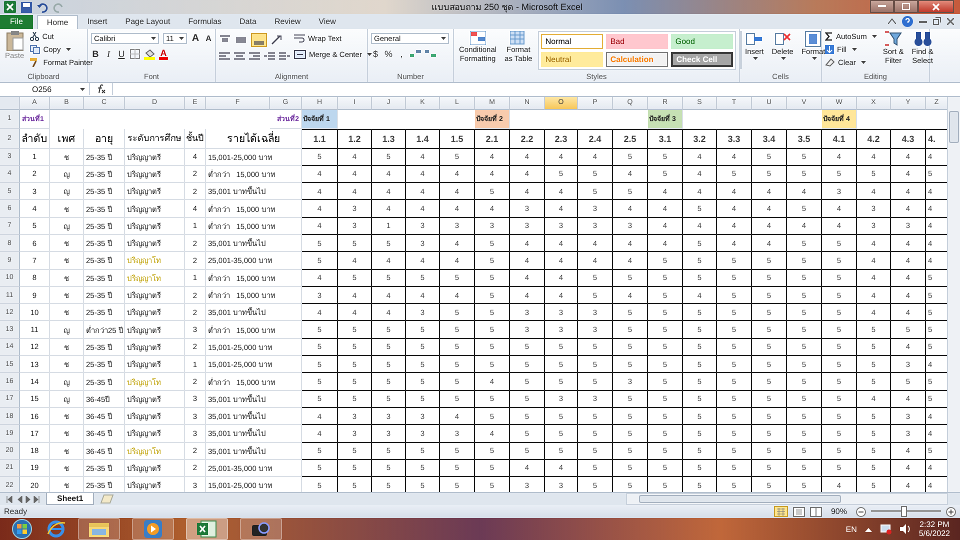 Image resolution: width=960 pixels, height=540 pixels. I want to click on table-cell: ระดับการศึกษ, so click(155, 138).